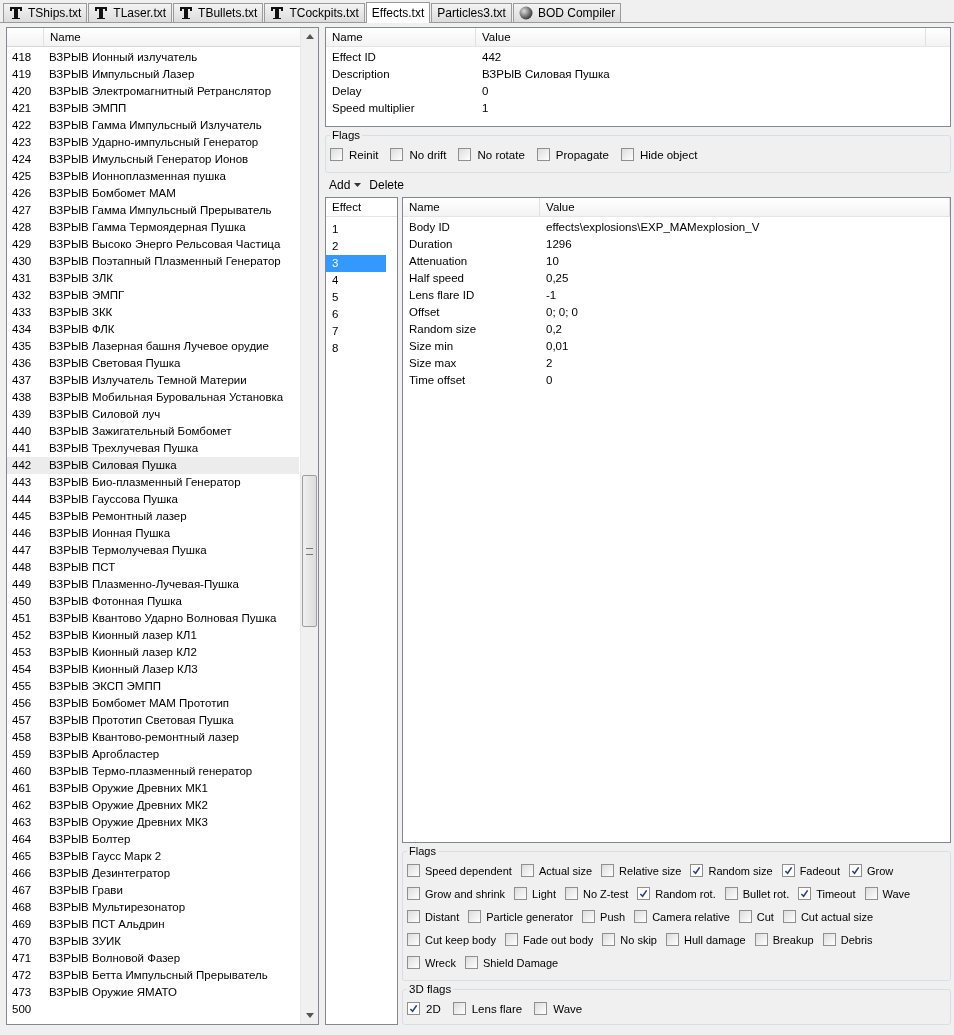 This screenshot has height=1035, width=954. I want to click on checkbox: Relative size, so click(641, 870).